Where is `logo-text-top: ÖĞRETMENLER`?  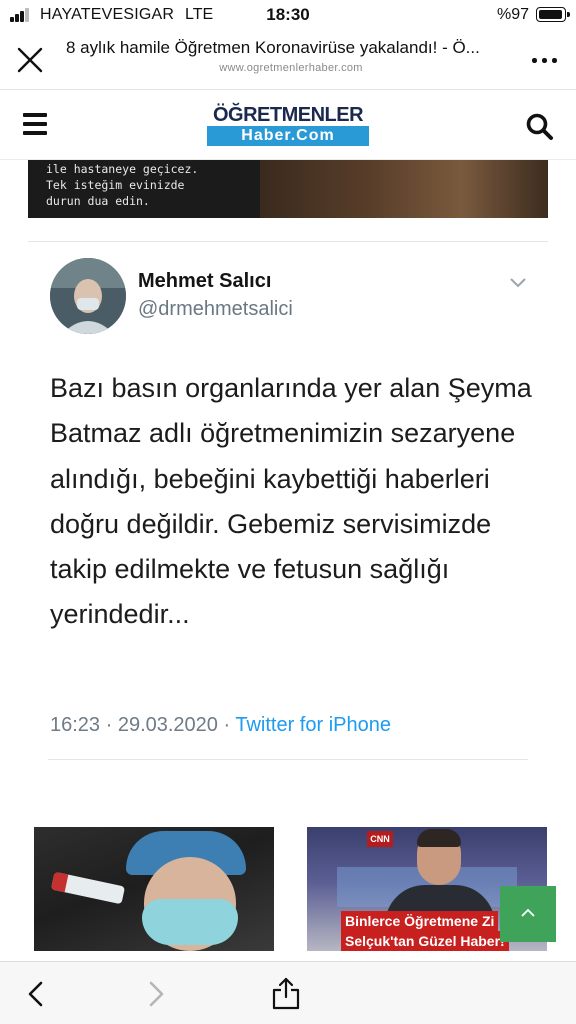
logo-text-top: ÖĞRETMENLER is located at coordinates (288, 115).